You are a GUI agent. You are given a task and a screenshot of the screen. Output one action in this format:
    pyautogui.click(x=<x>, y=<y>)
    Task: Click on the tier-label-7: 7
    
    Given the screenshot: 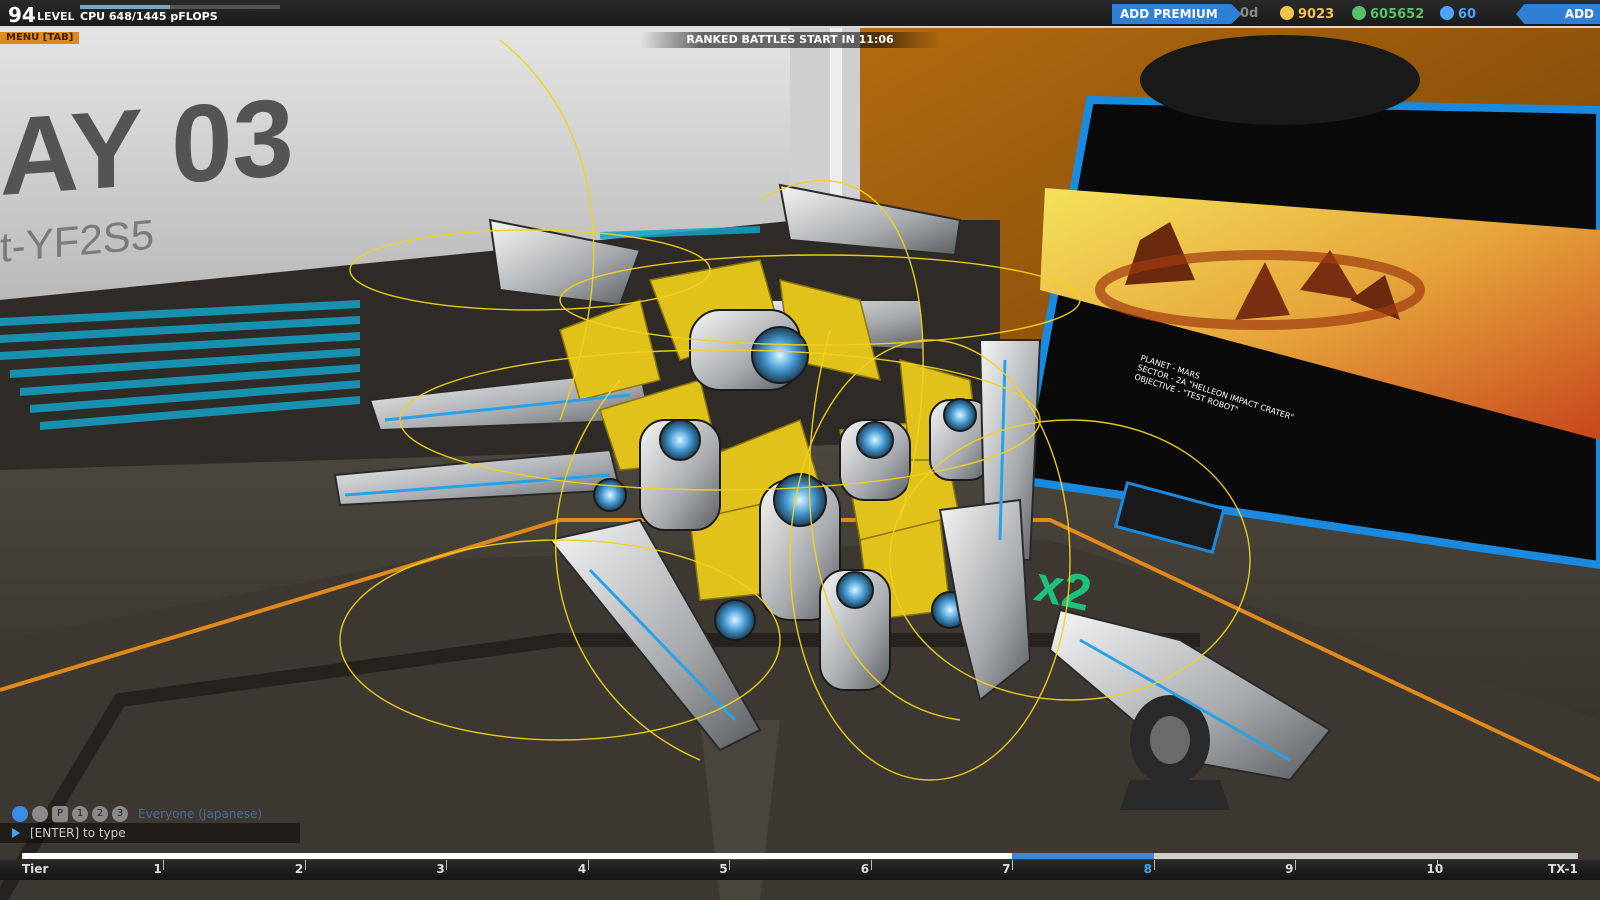 What is the action you would take?
    pyautogui.click(x=1006, y=869)
    